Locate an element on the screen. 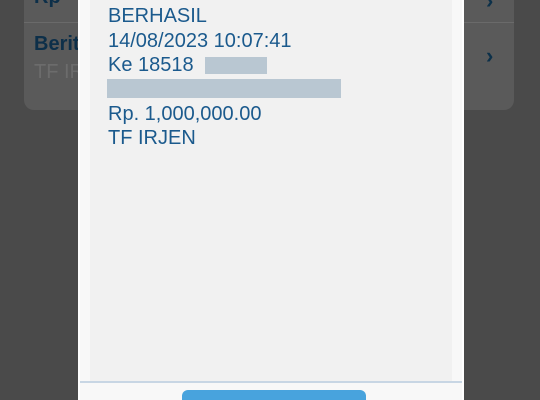 The width and height of the screenshot is (540, 400). dialog-divider is located at coordinates (271, 382).